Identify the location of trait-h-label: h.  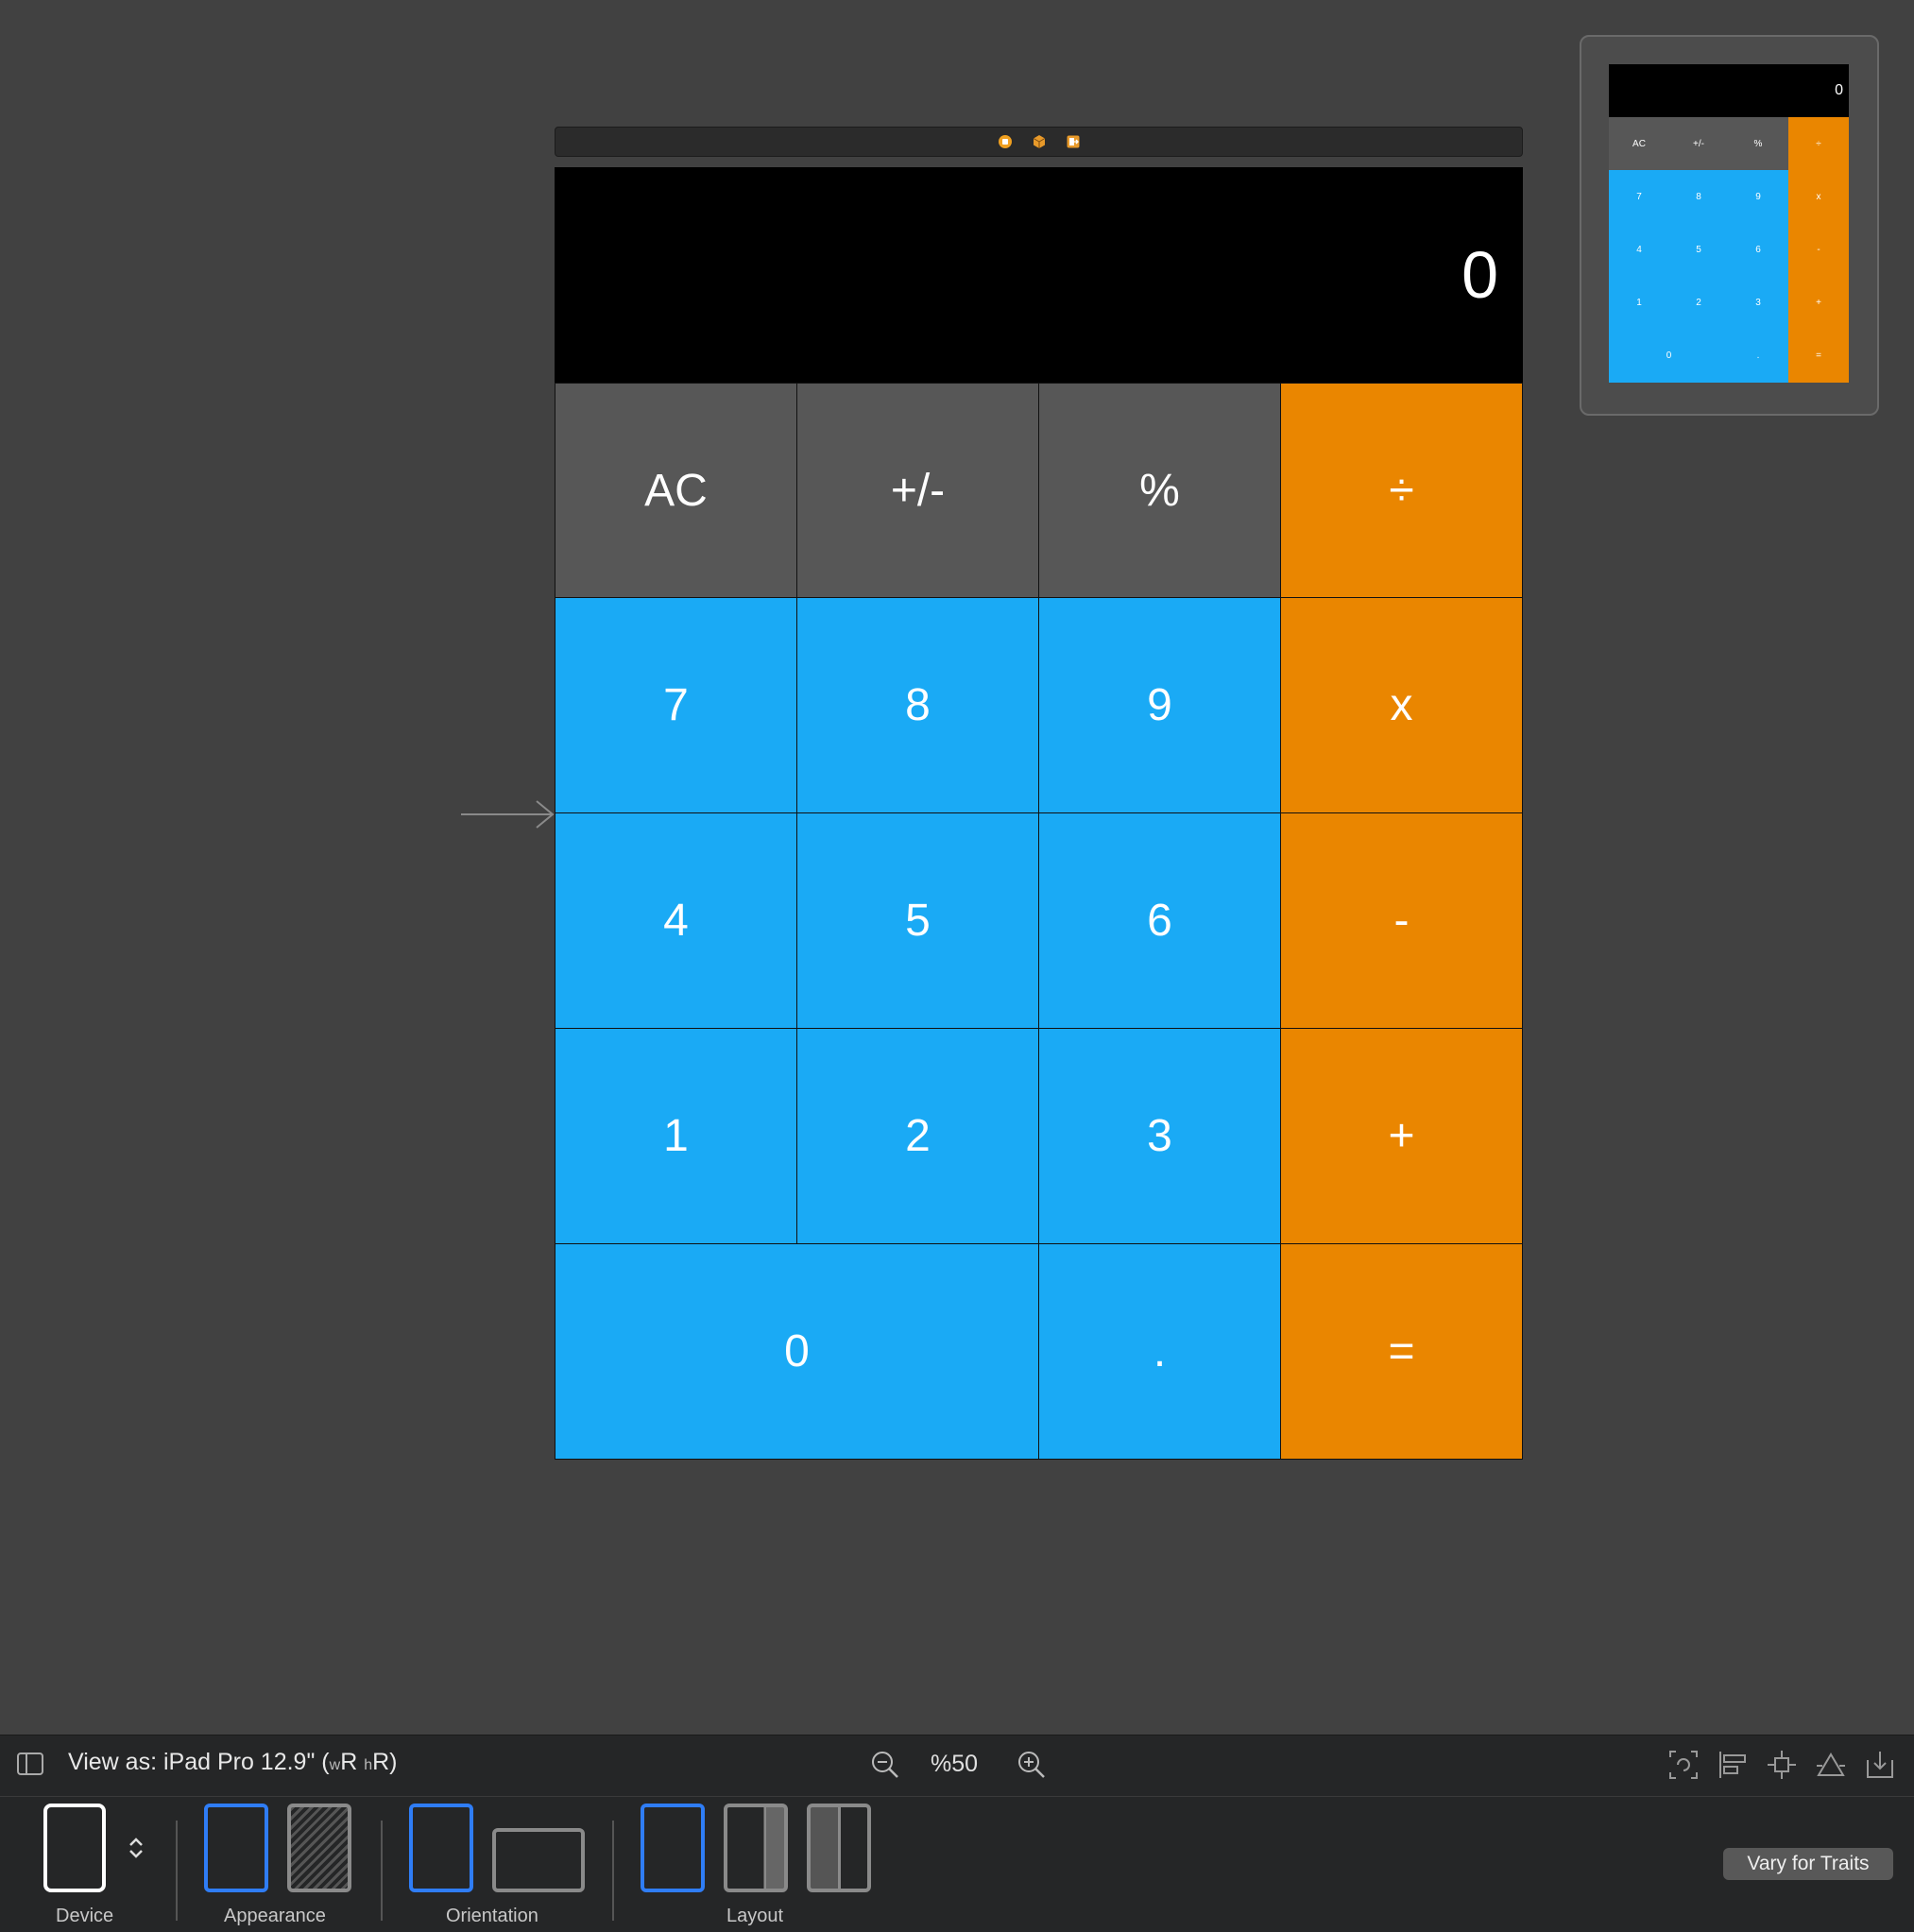
(368, 1765).